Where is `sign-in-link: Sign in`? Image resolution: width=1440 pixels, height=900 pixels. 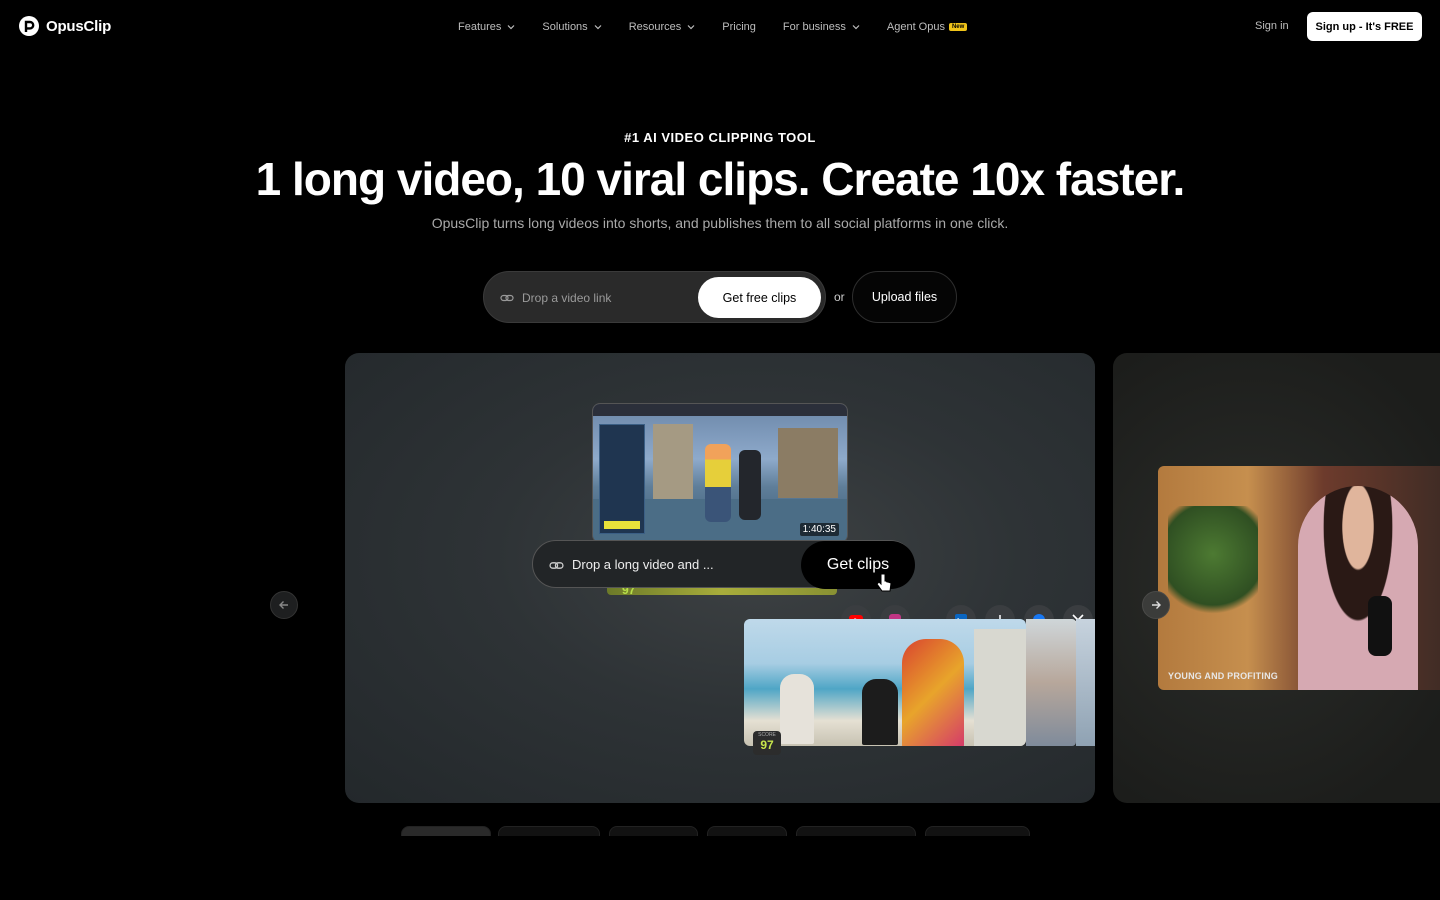 sign-in-link: Sign in is located at coordinates (1272, 26).